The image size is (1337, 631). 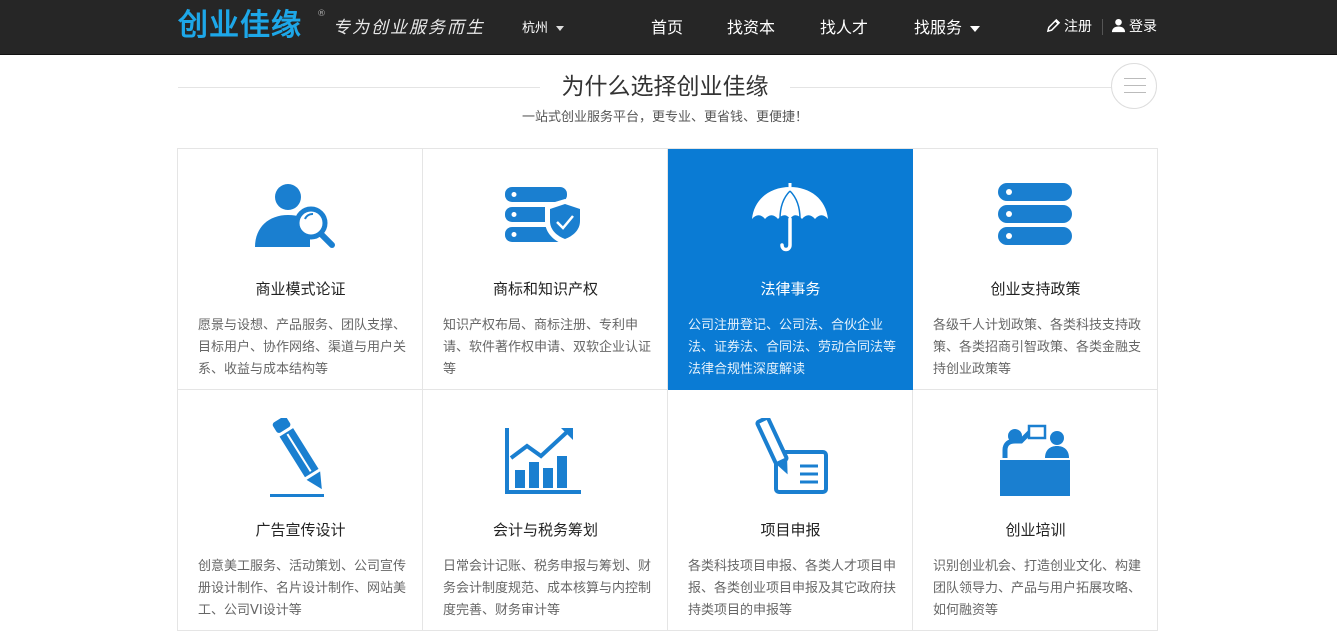 I want to click on card-title: 法律事务, so click(x=790, y=289).